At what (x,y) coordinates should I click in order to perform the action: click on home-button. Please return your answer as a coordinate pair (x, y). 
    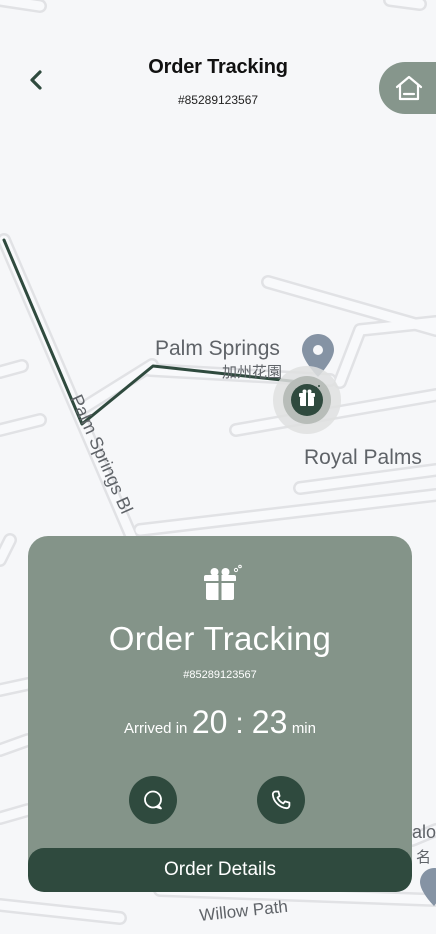
    Looking at the image, I should click on (407, 88).